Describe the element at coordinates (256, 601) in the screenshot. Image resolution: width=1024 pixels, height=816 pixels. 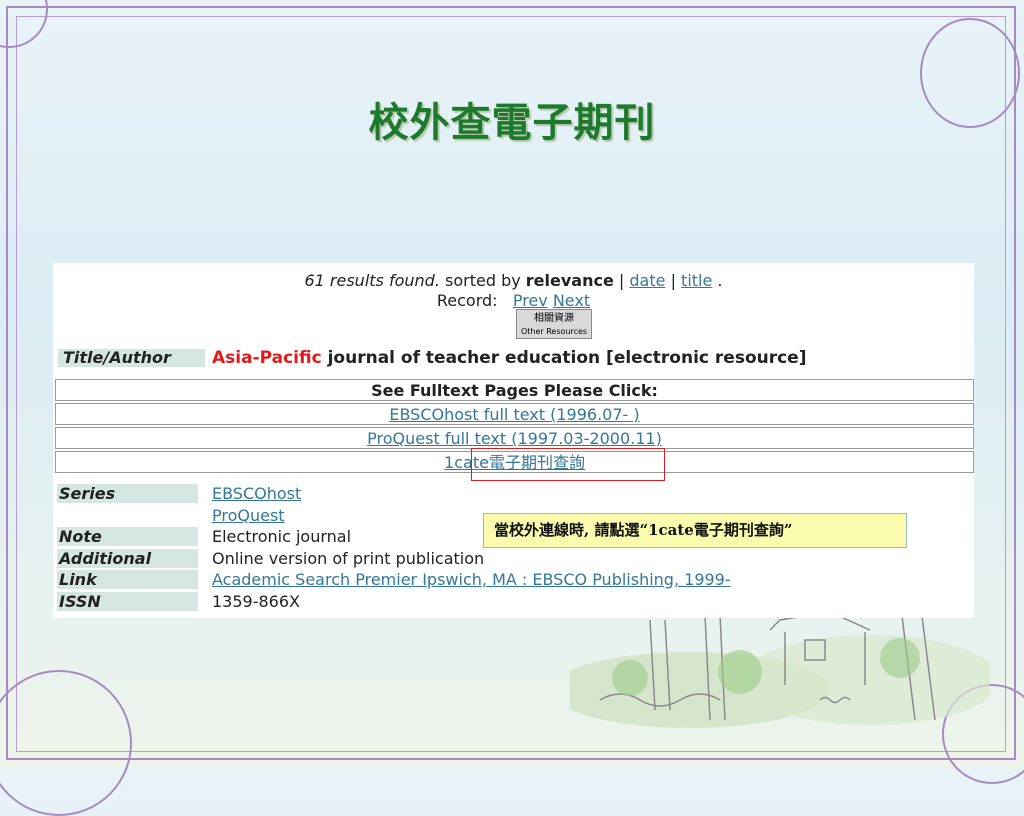
I see `issn-value: 1359-866X` at that location.